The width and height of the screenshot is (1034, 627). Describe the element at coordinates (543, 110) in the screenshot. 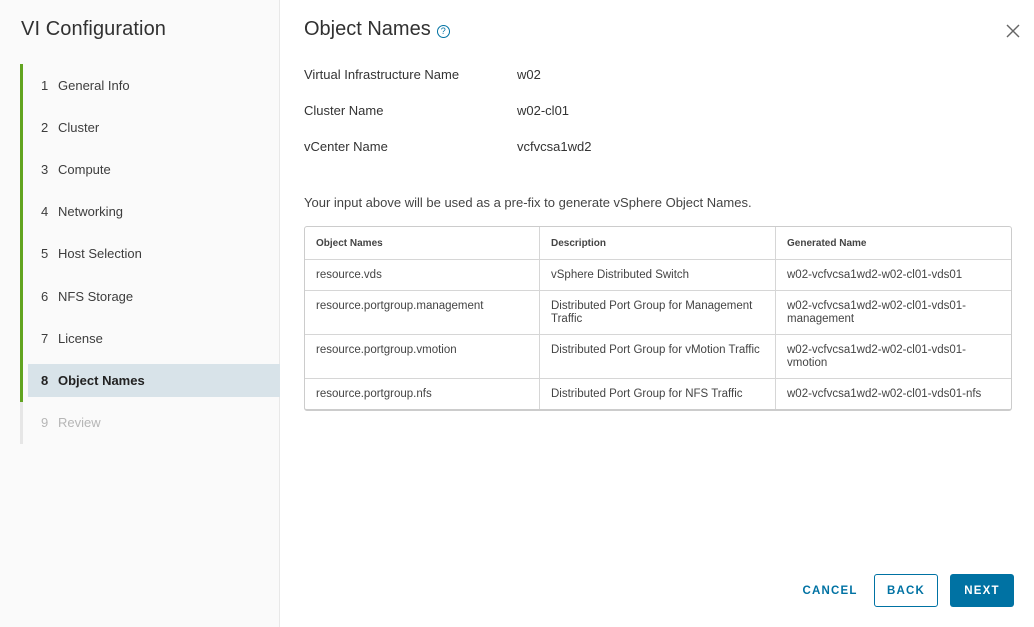

I see `field-value: w02-cl01` at that location.